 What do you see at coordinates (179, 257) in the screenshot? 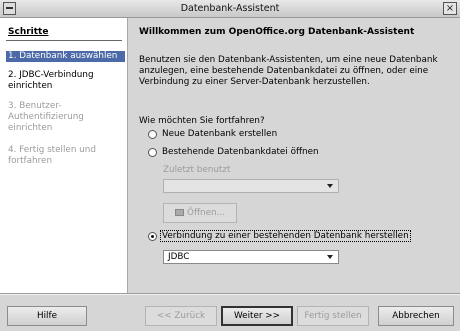
I see `database-type-value: JDBC` at bounding box center [179, 257].